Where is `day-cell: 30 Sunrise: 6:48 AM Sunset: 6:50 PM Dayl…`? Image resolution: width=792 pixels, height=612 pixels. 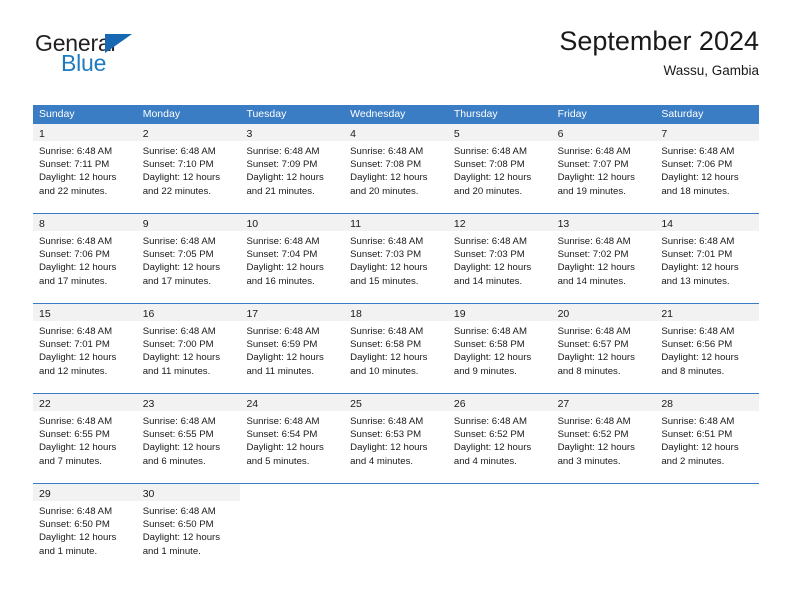
day-cell: 30 Sunrise: 6:48 AM Sunset: 6:50 PM Dayl… is located at coordinates (188, 524).